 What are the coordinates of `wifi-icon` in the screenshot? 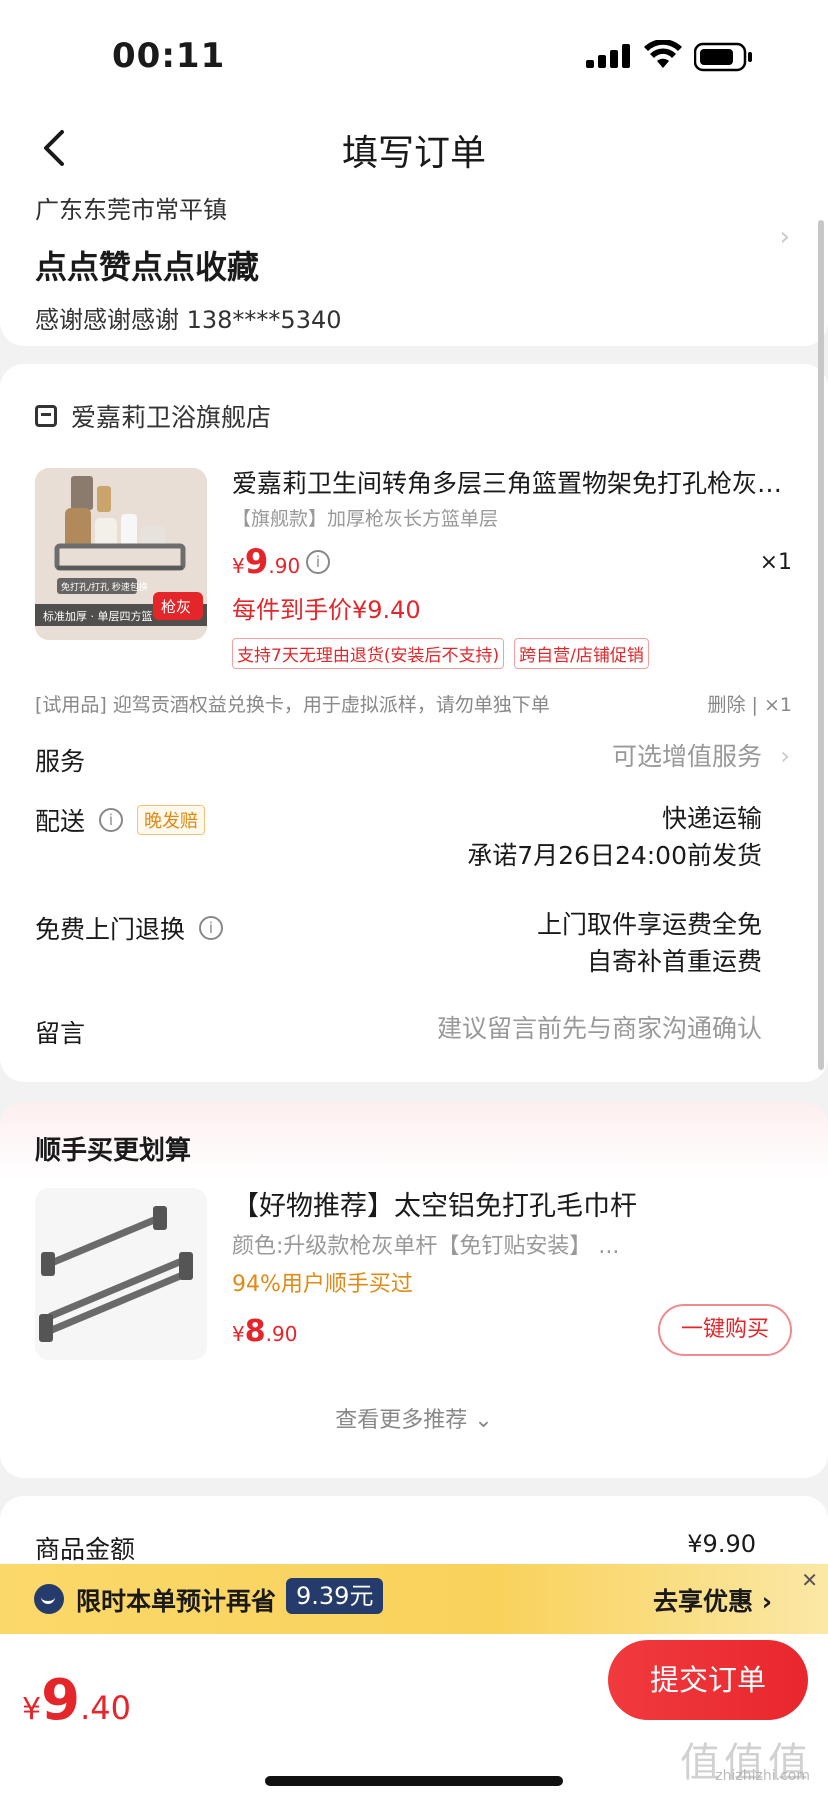 It's located at (663, 54).